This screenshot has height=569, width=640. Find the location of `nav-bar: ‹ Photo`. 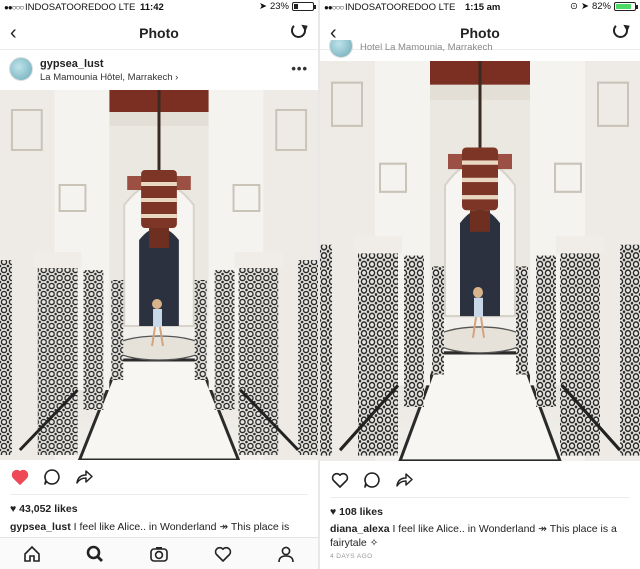

nav-bar: ‹ Photo is located at coordinates (159, 33).